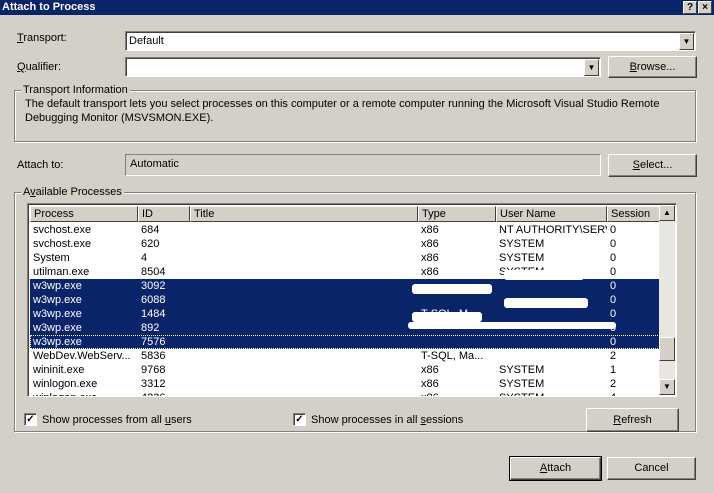 This screenshot has width=714, height=493. What do you see at coordinates (146, 41) in the screenshot?
I see `transport-value: Default` at bounding box center [146, 41].